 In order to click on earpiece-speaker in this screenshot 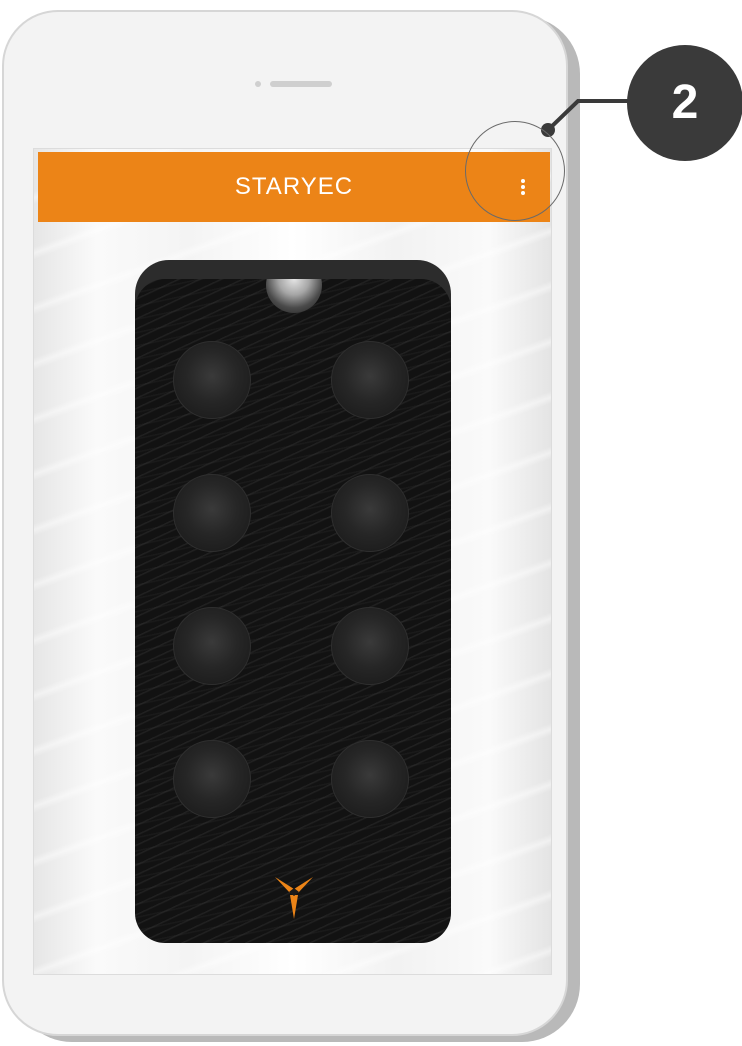, I will do `click(301, 84)`.